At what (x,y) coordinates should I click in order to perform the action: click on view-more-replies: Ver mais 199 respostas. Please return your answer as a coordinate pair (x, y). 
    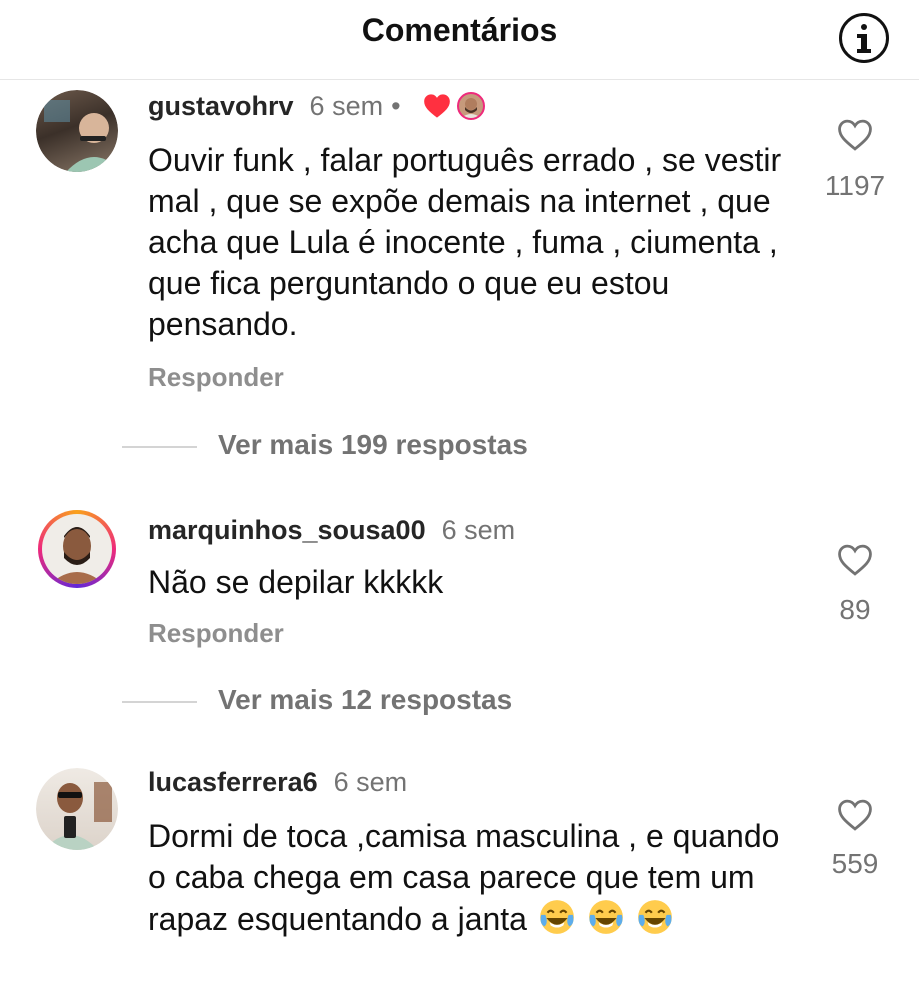
    Looking at the image, I should click on (459, 447).